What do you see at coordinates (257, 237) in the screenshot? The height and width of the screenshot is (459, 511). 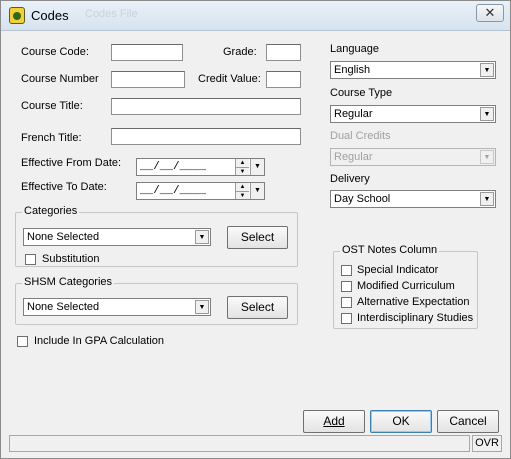 I see `categories-select-button: Select` at bounding box center [257, 237].